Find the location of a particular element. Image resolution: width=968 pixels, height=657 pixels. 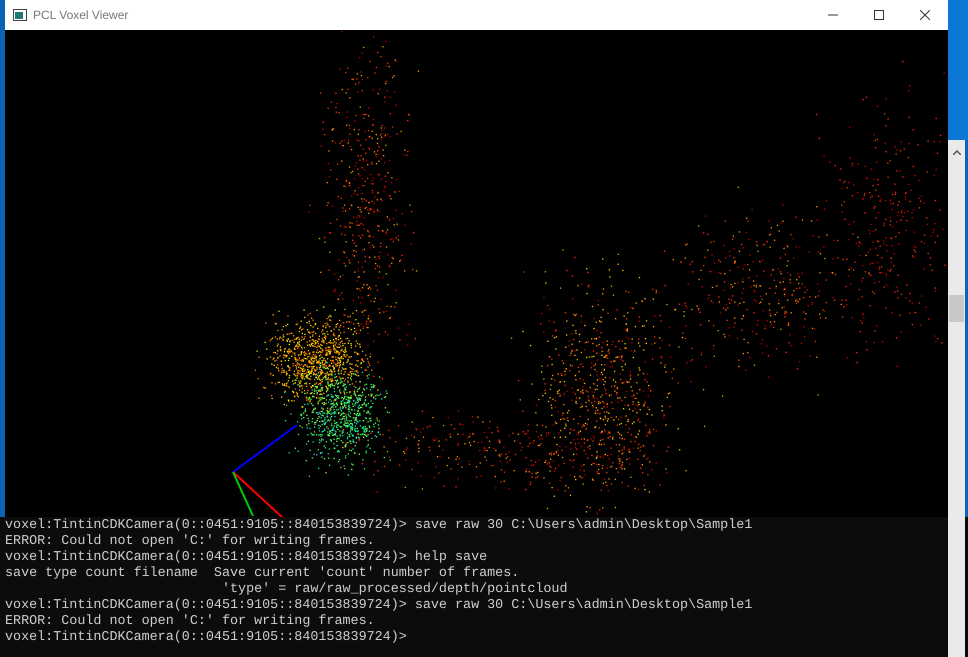

window-title: PCL Voxel Viewer is located at coordinates (80, 15).